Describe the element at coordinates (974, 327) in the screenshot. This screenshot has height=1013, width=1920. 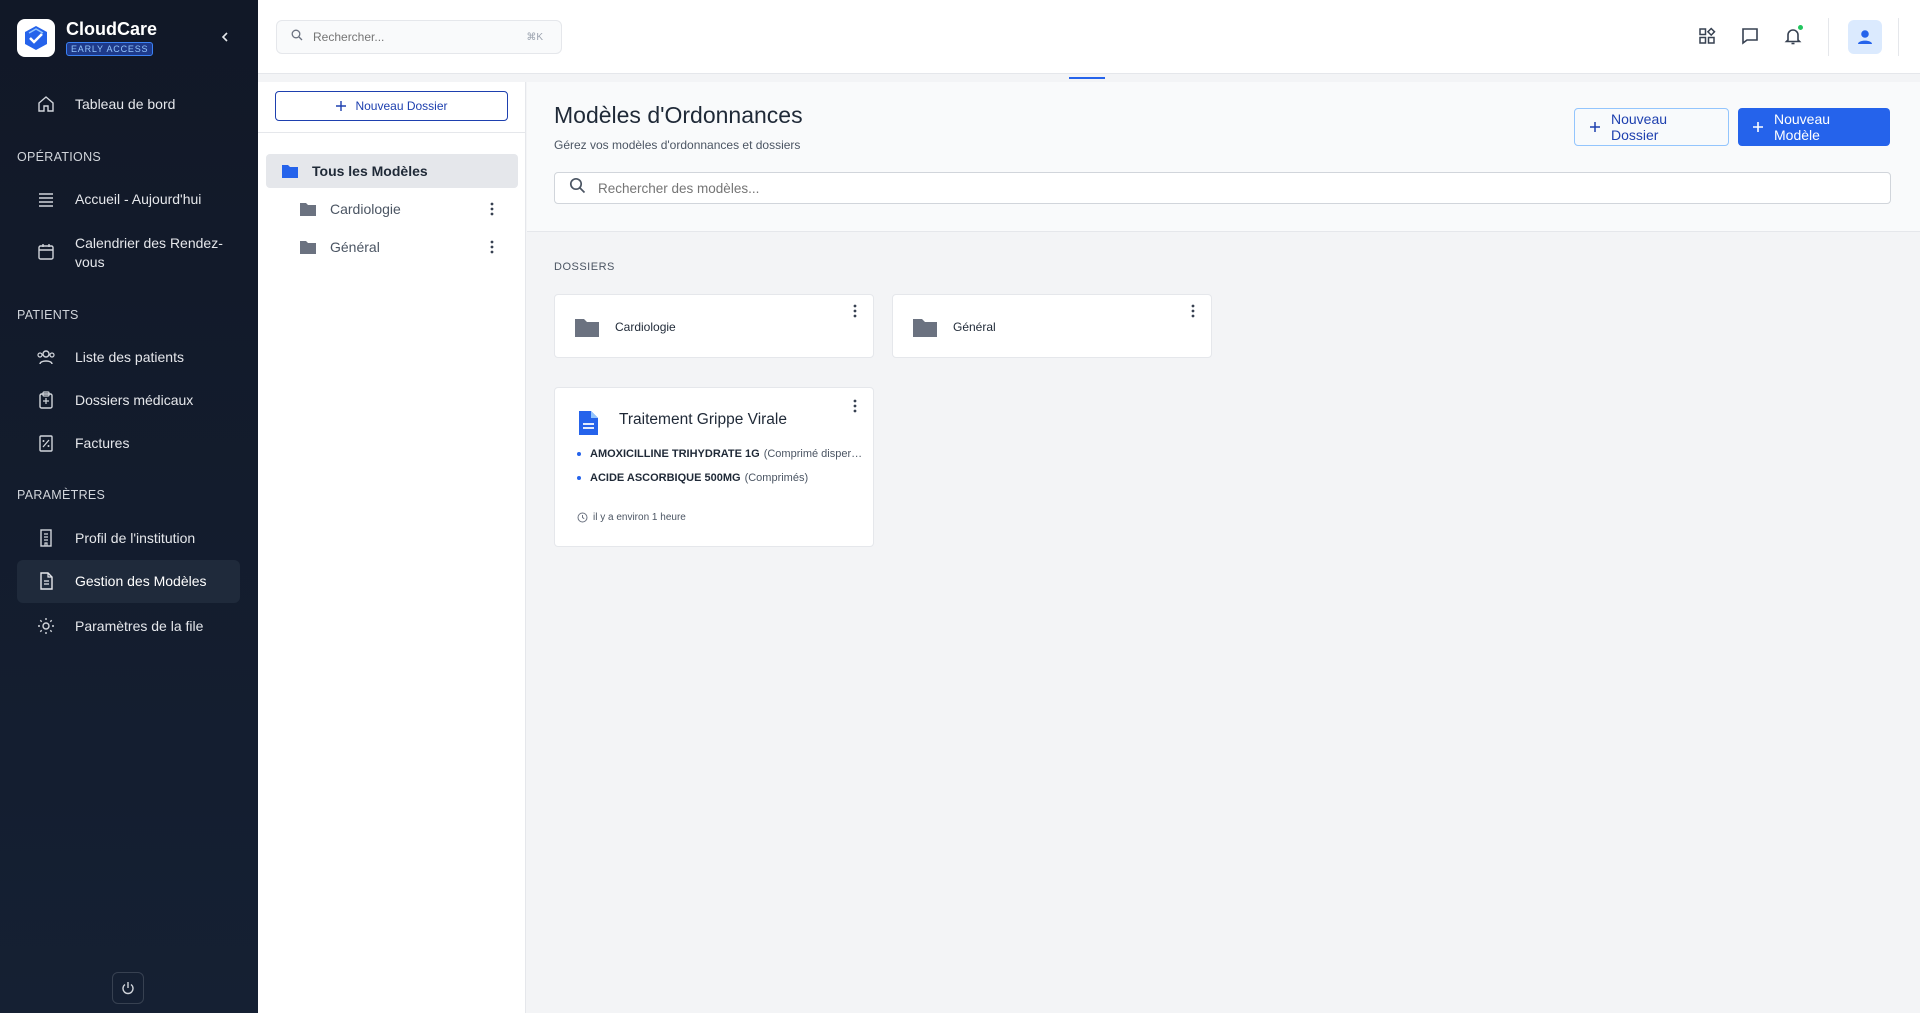
I see `folder-card-label: Général` at that location.